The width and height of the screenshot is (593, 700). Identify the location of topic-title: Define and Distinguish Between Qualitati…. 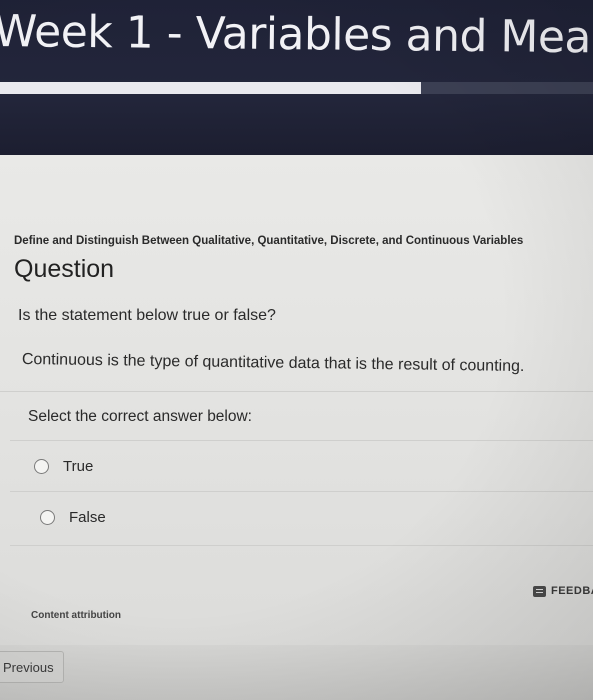
(269, 241).